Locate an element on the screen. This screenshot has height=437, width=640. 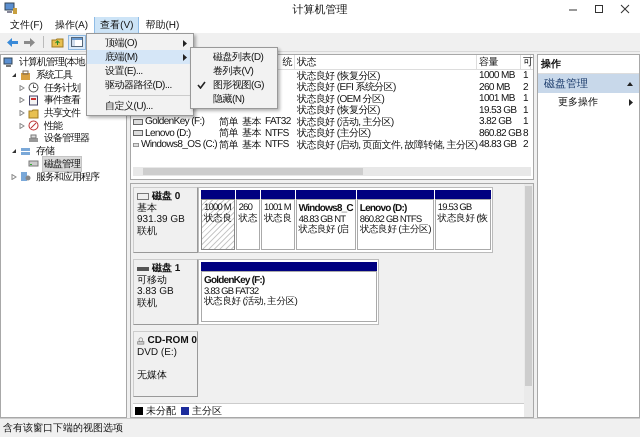
partition-info: 48.83 GB NT is located at coordinates (322, 219).